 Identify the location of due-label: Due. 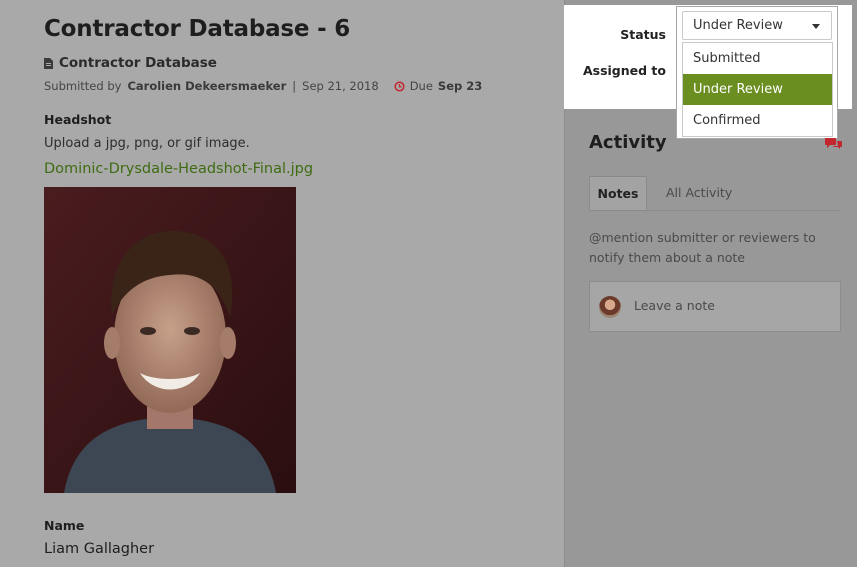
(421, 86).